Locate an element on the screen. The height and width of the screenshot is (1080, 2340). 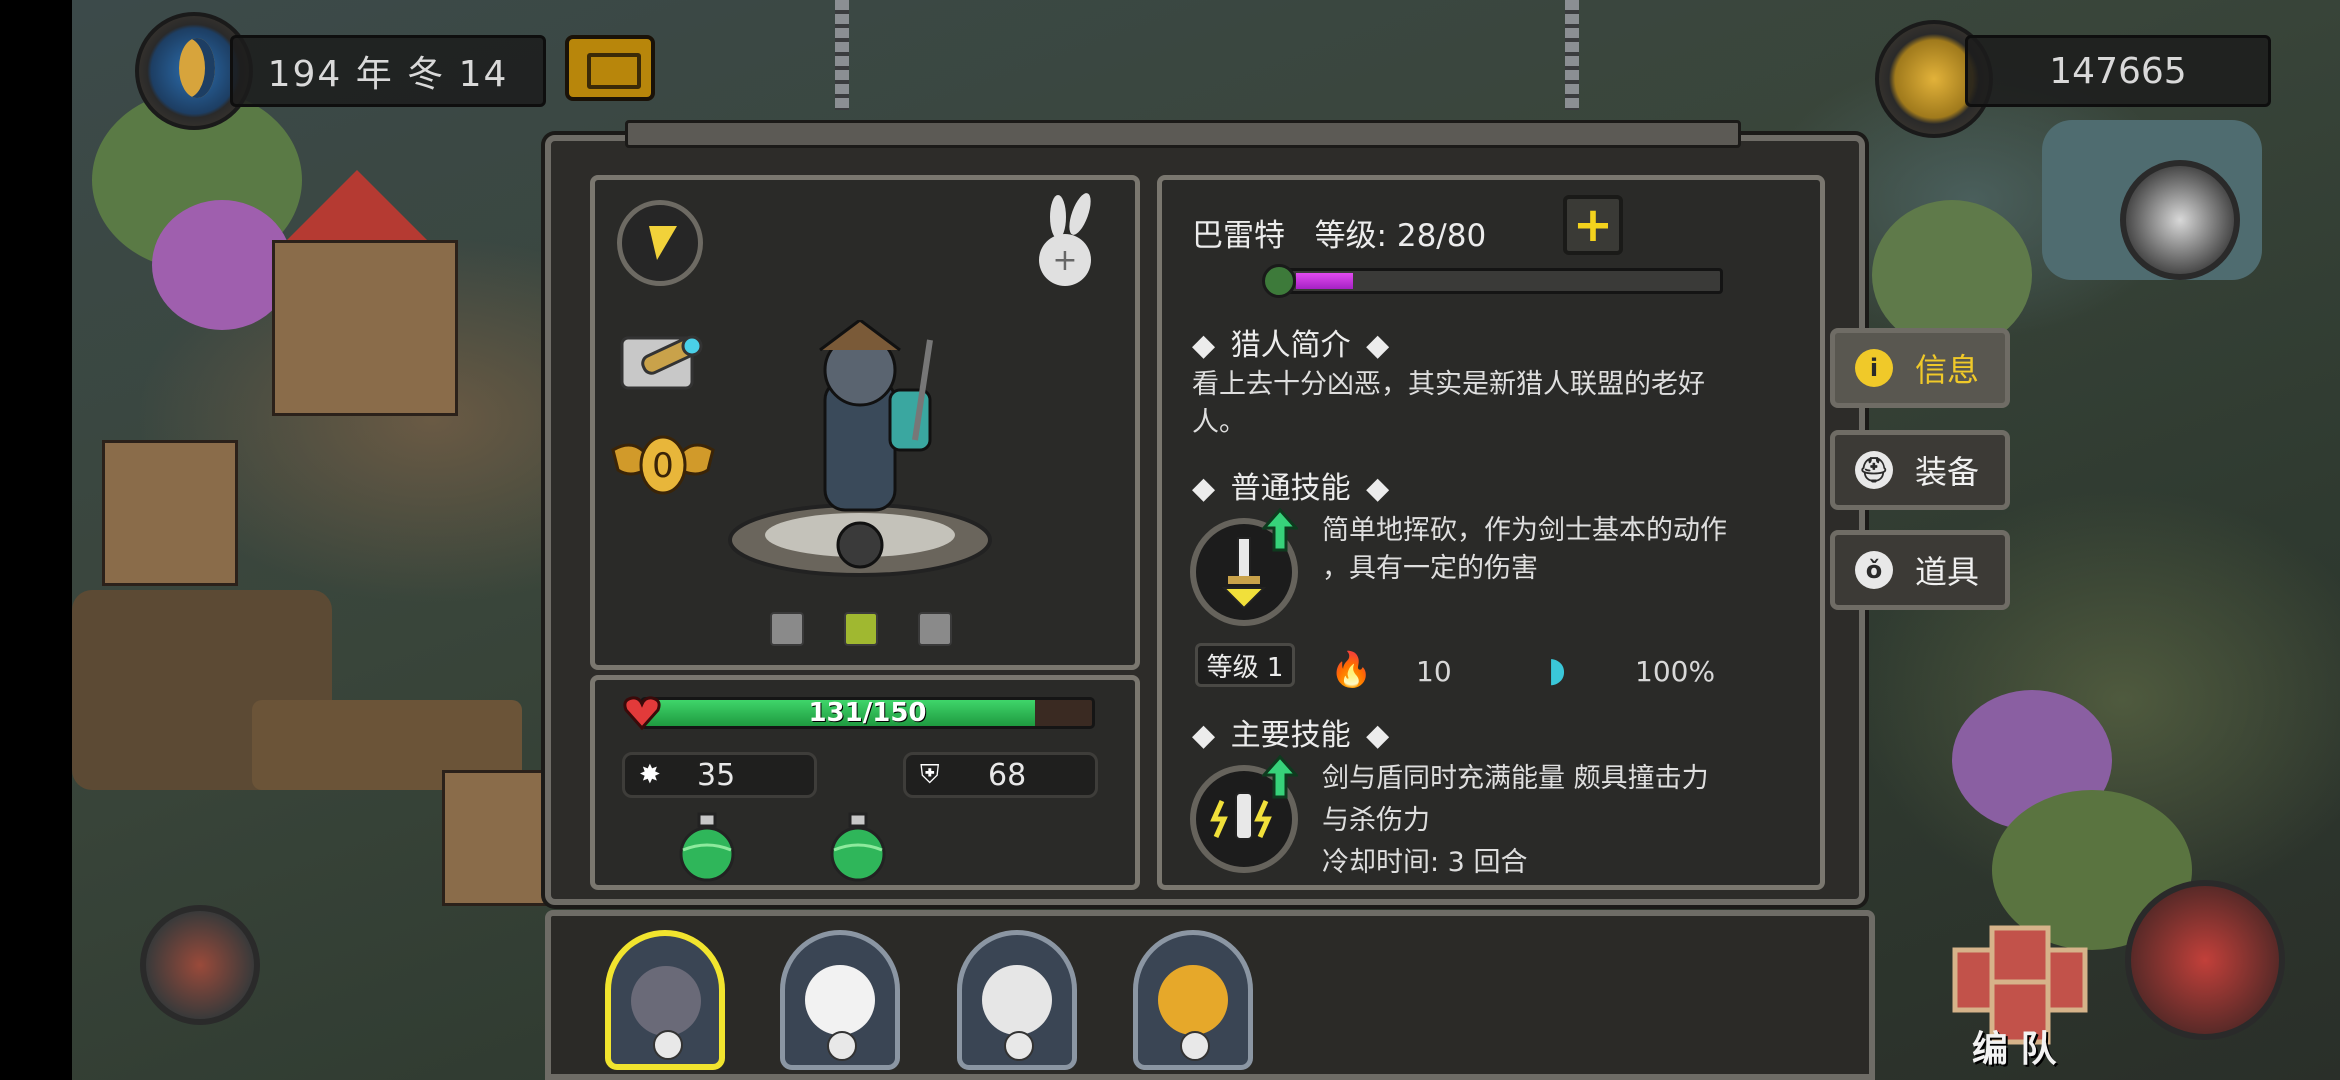
knight-shield-button is located at coordinates (2205, 960).